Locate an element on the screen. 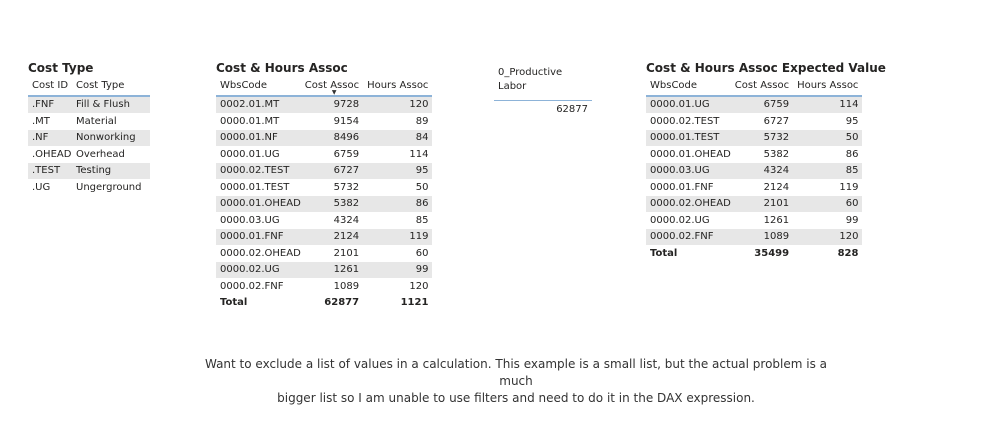 This screenshot has height=423, width=998. table-cell: 114 is located at coordinates (398, 154).